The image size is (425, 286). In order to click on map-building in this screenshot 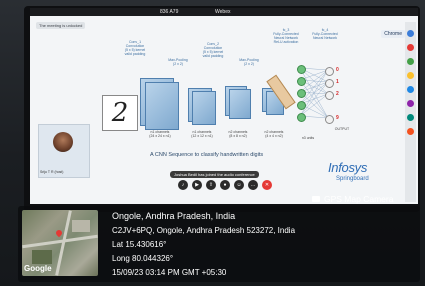, I will do `click(81, 226)`.